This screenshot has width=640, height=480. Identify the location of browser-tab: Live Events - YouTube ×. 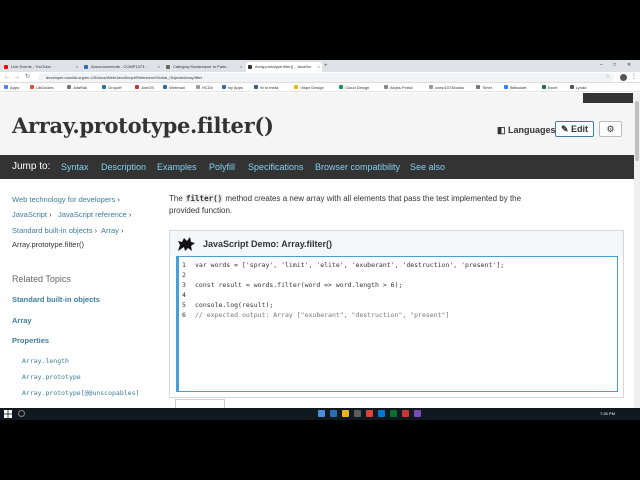
(41, 67).